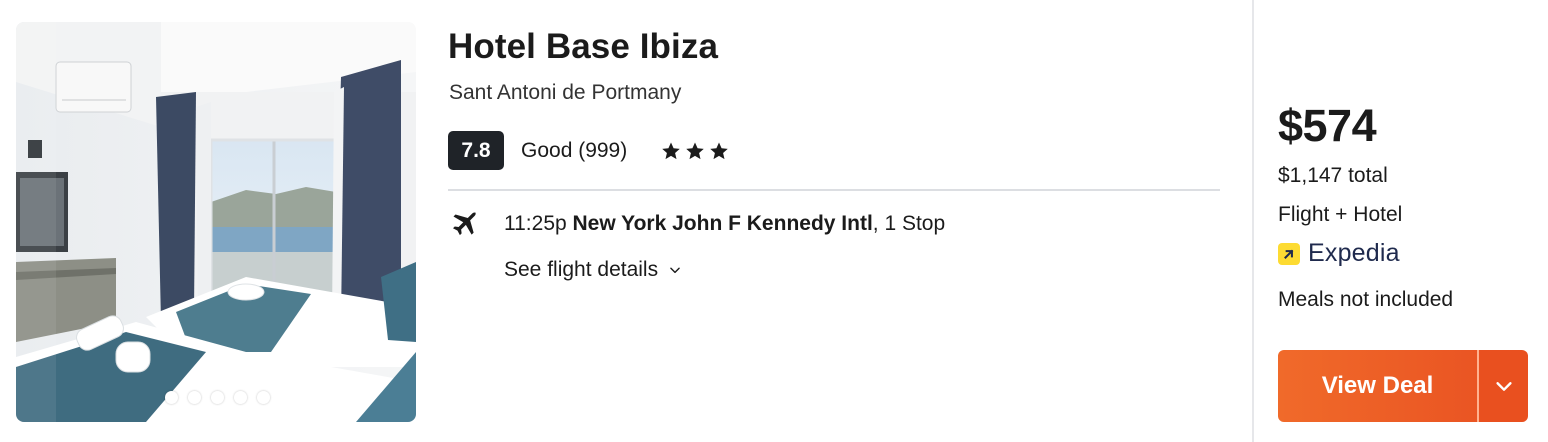 This screenshot has height=442, width=1548. What do you see at coordinates (583, 47) in the screenshot?
I see `hotel-name: Hotel Base Ibiza` at bounding box center [583, 47].